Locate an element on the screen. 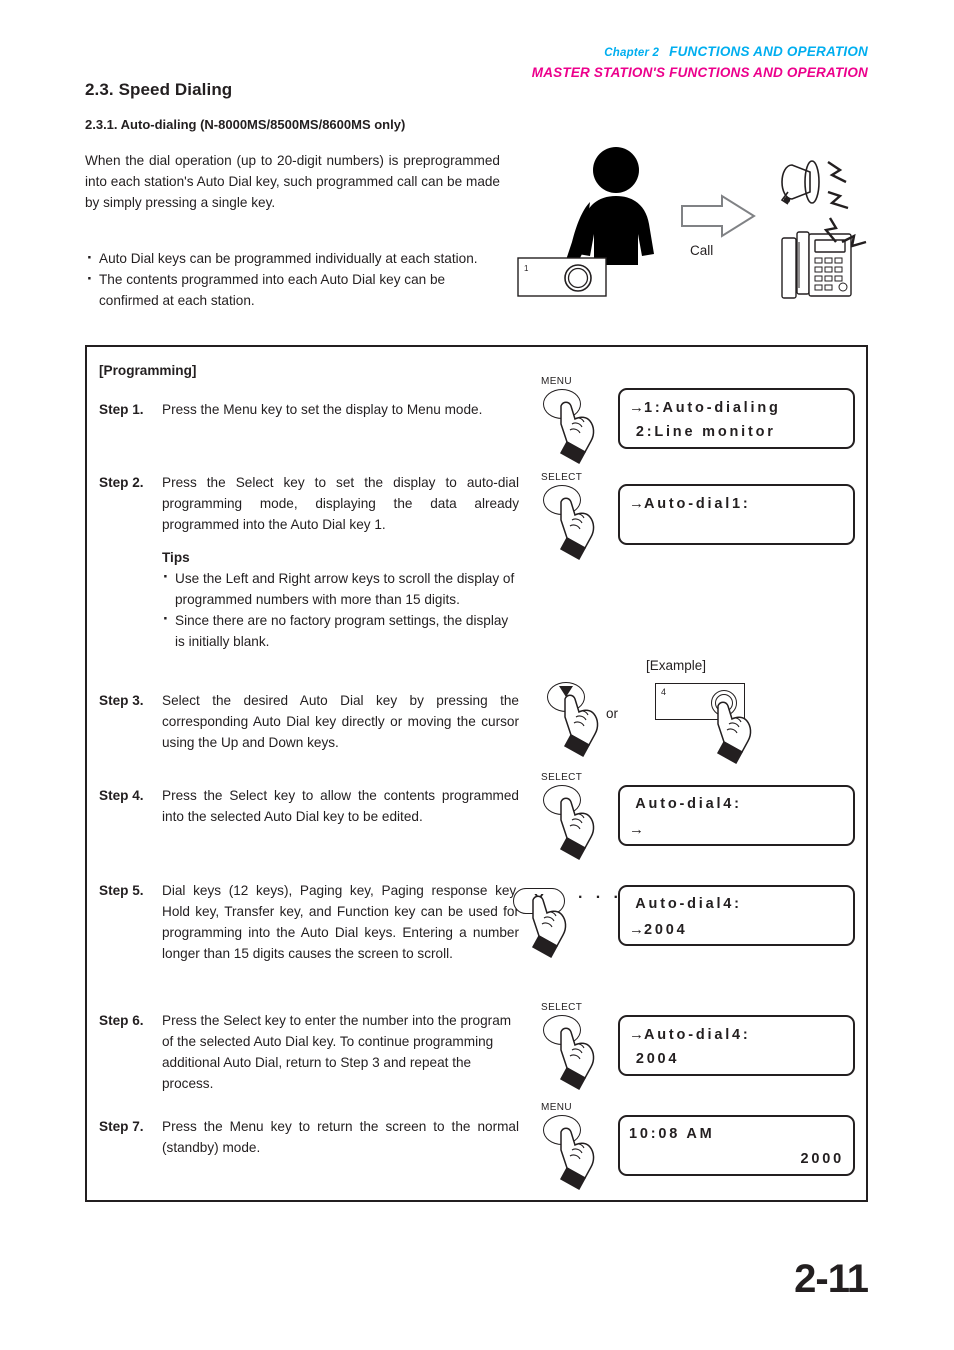 The height and width of the screenshot is (1350, 954). lcd-display-1: →1:Auto-dialing 2:Line monitor is located at coordinates (736, 418).